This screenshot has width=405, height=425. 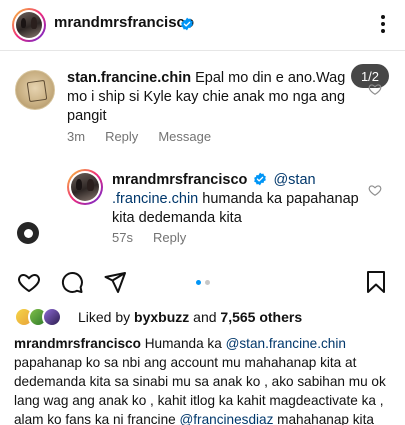 What do you see at coordinates (139, 136) in the screenshot?
I see `comment-meta: 3m Reply Message` at bounding box center [139, 136].